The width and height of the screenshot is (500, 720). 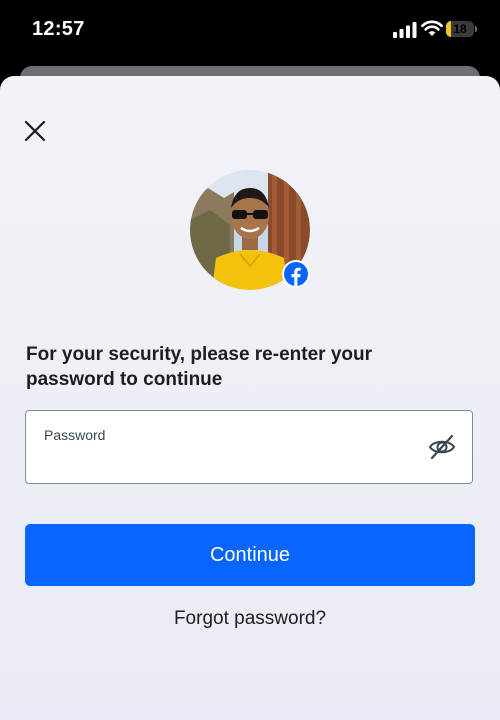 What do you see at coordinates (249, 447) in the screenshot?
I see `password-field: Password` at bounding box center [249, 447].